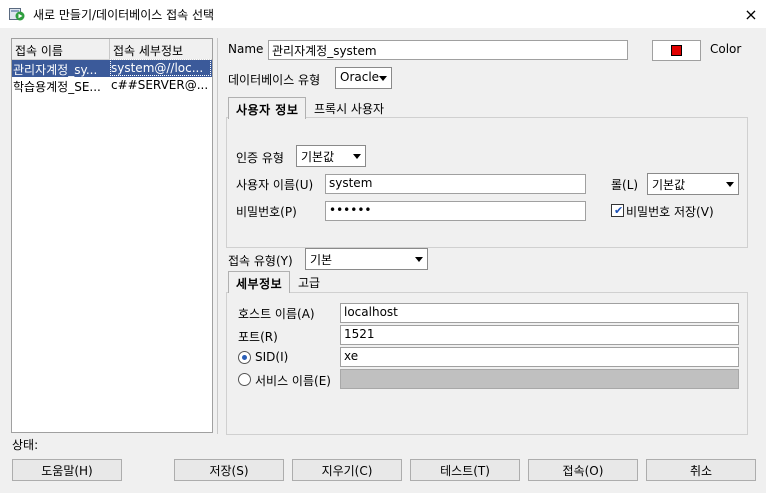 This screenshot has width=766, height=493. I want to click on auth-type-select: 기본값, so click(331, 156).